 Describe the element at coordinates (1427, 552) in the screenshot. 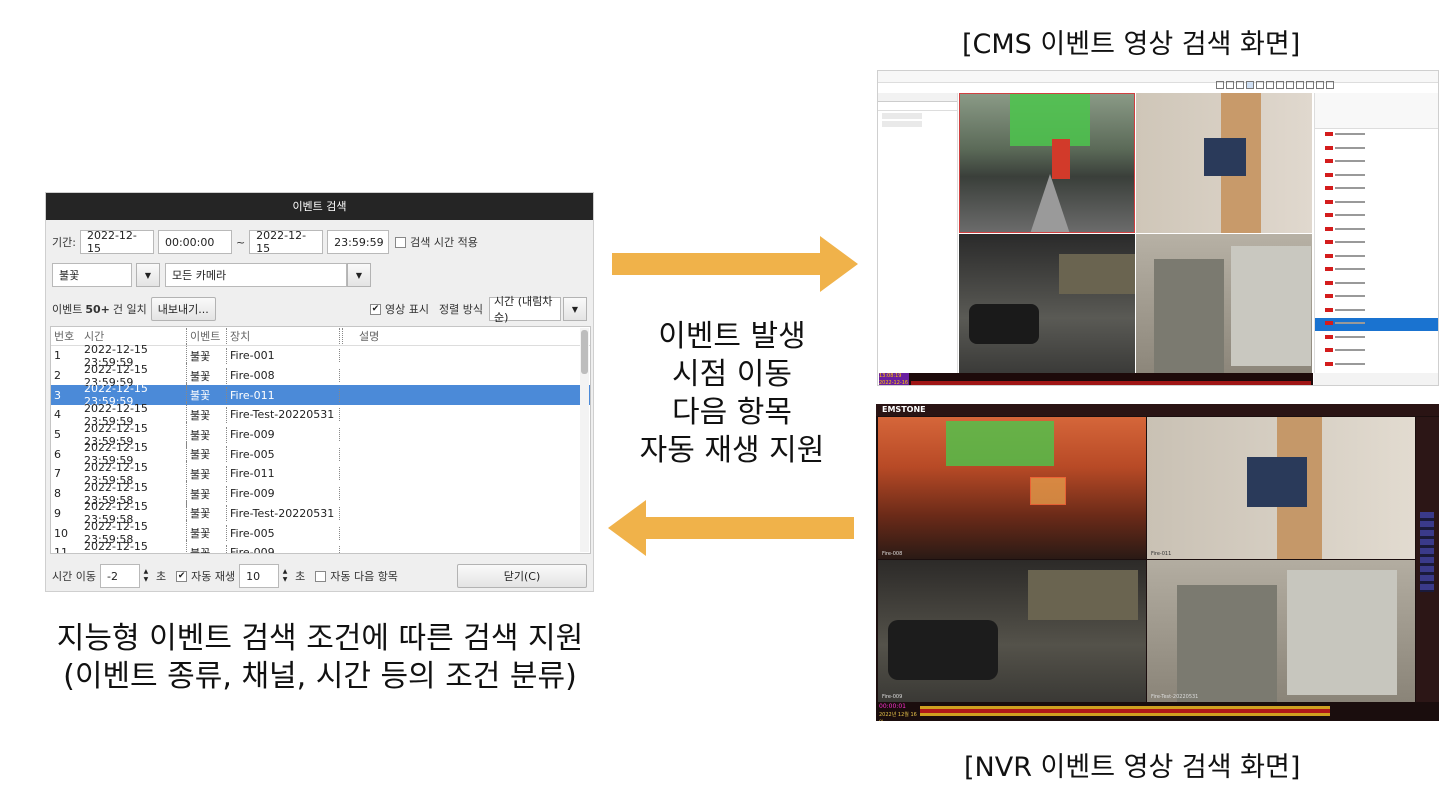

I see `nvr-channel-buttons` at that location.